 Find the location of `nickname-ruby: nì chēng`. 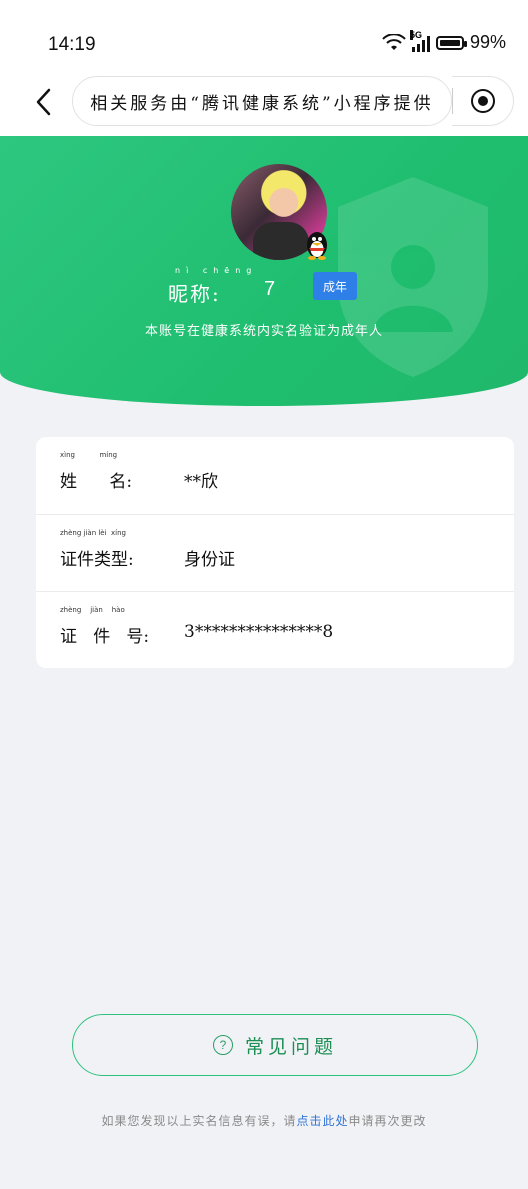

nickname-ruby: nì chēng is located at coordinates (216, 270).